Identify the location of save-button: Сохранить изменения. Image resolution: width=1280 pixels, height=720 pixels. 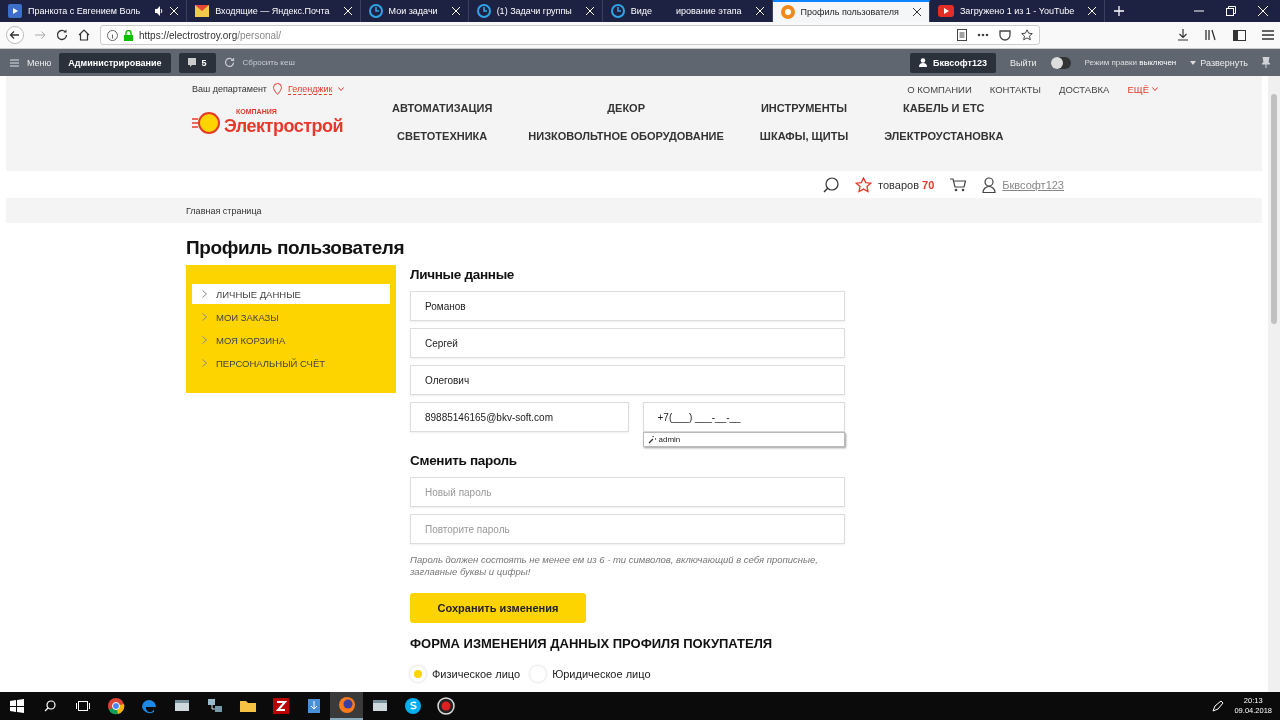
(498, 608).